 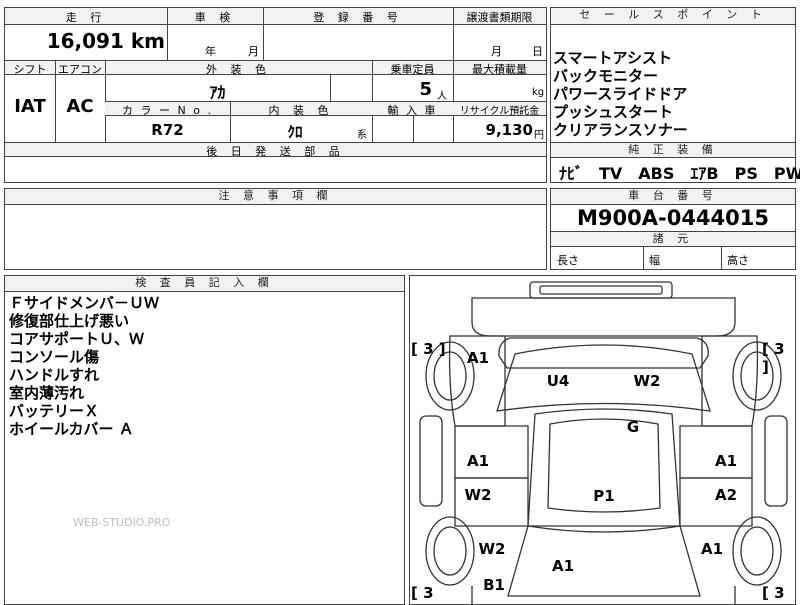 I want to click on right-front-fender-shape, so click(x=730, y=381).